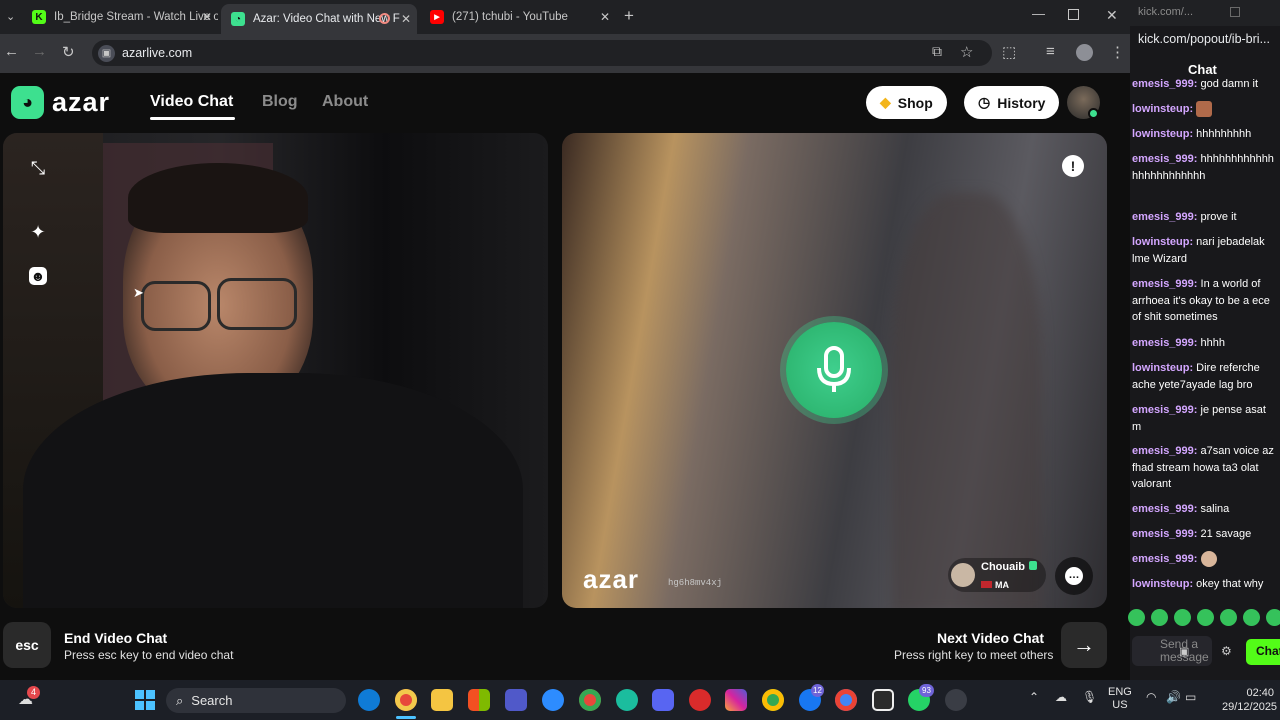 This screenshot has height=720, width=1280. What do you see at coordinates (326, 19) in the screenshot?
I see `tab-title: Azar: Video Chat with New F` at bounding box center [326, 19].